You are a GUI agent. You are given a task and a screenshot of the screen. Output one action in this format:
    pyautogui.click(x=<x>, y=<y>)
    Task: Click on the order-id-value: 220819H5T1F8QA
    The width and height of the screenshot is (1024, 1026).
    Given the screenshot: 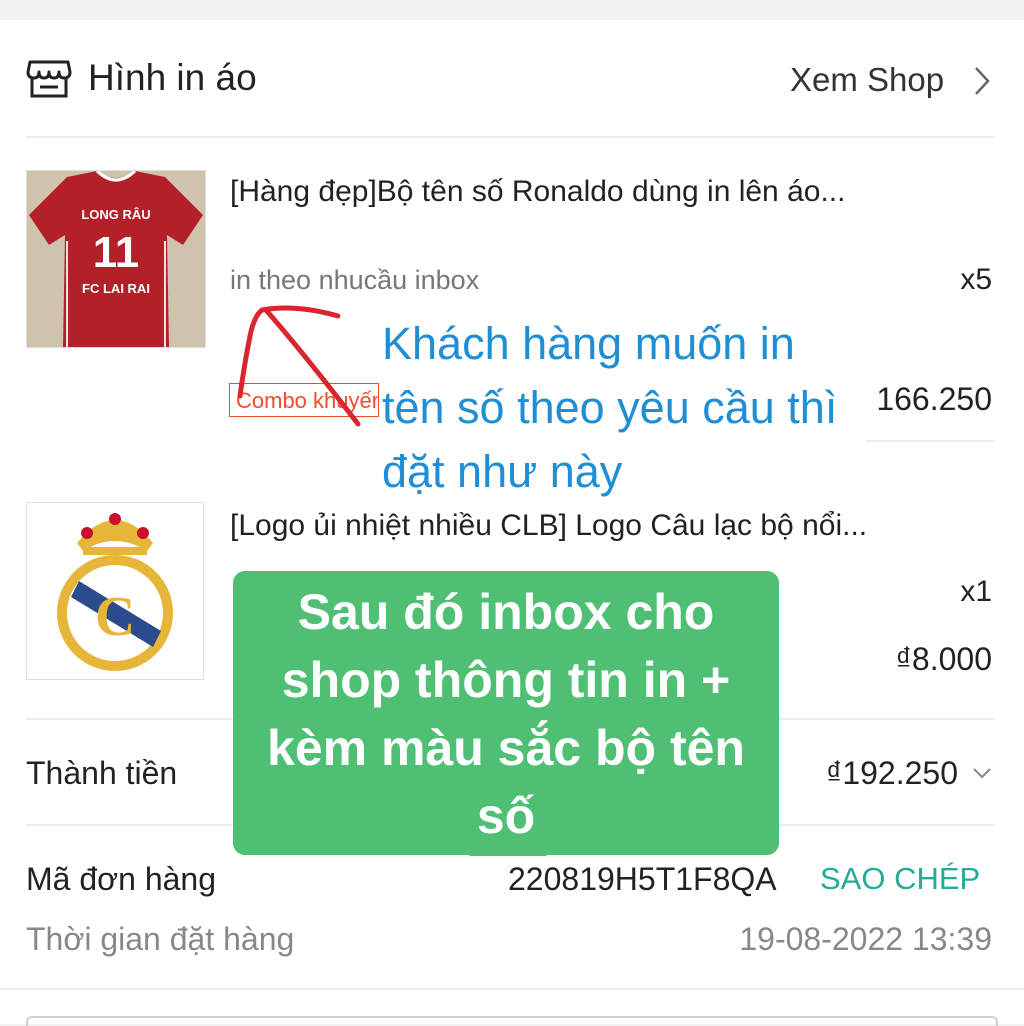 What is the action you would take?
    pyautogui.click(x=642, y=879)
    